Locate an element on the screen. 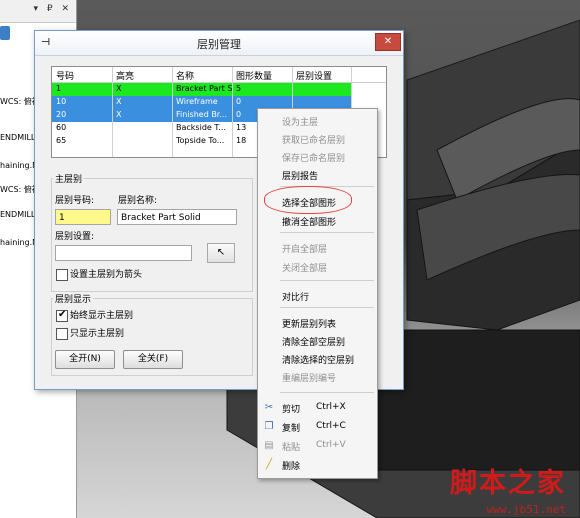  paste-icon: ▤ is located at coordinates (269, 445).